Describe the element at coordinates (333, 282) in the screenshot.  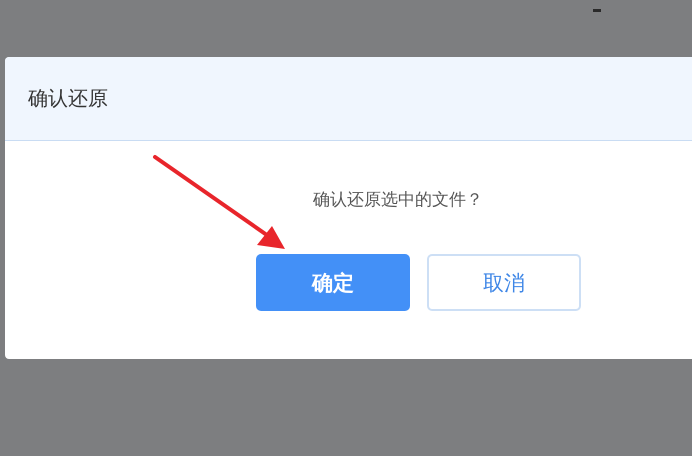
I see `confirm-button: 确定` at that location.